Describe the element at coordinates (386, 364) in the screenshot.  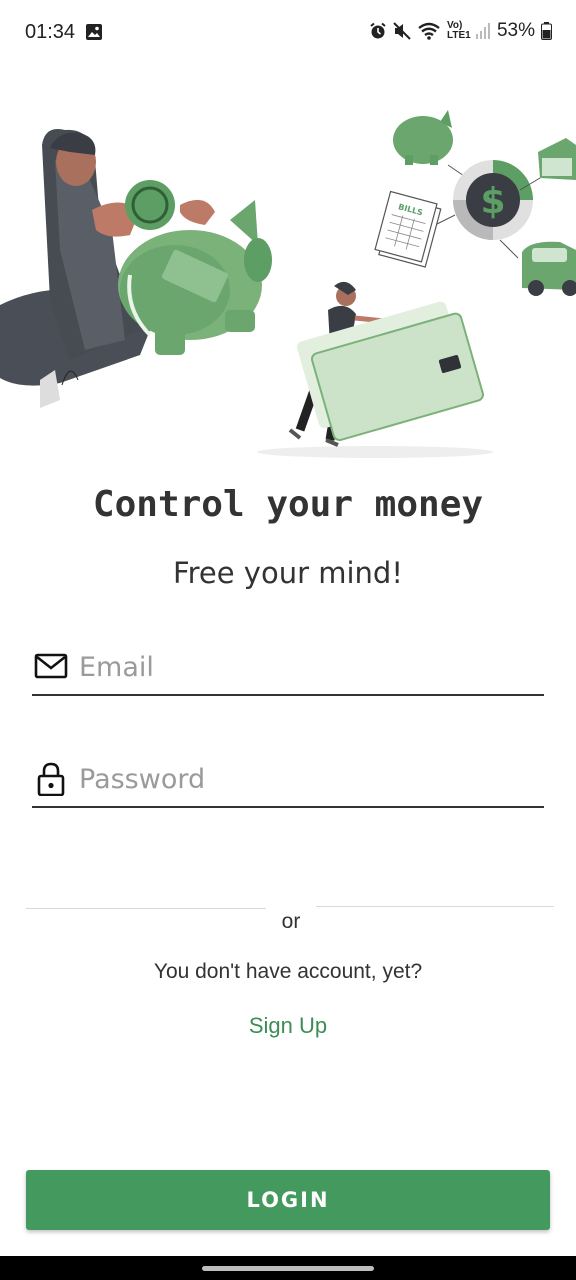
I see `woman-with-card` at that location.